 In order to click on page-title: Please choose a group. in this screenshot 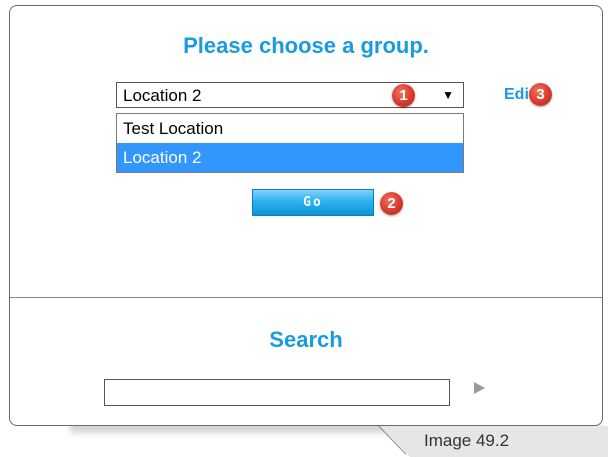, I will do `click(306, 45)`.